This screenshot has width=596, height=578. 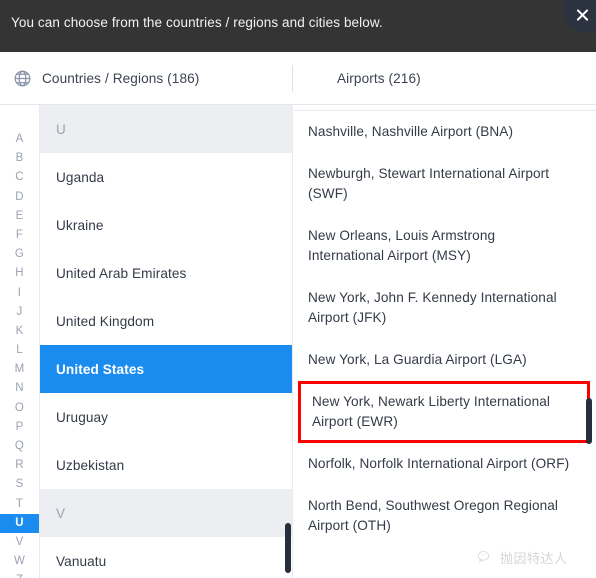 What do you see at coordinates (19, 574) in the screenshot?
I see `alphabet-index-z: Z` at bounding box center [19, 574].